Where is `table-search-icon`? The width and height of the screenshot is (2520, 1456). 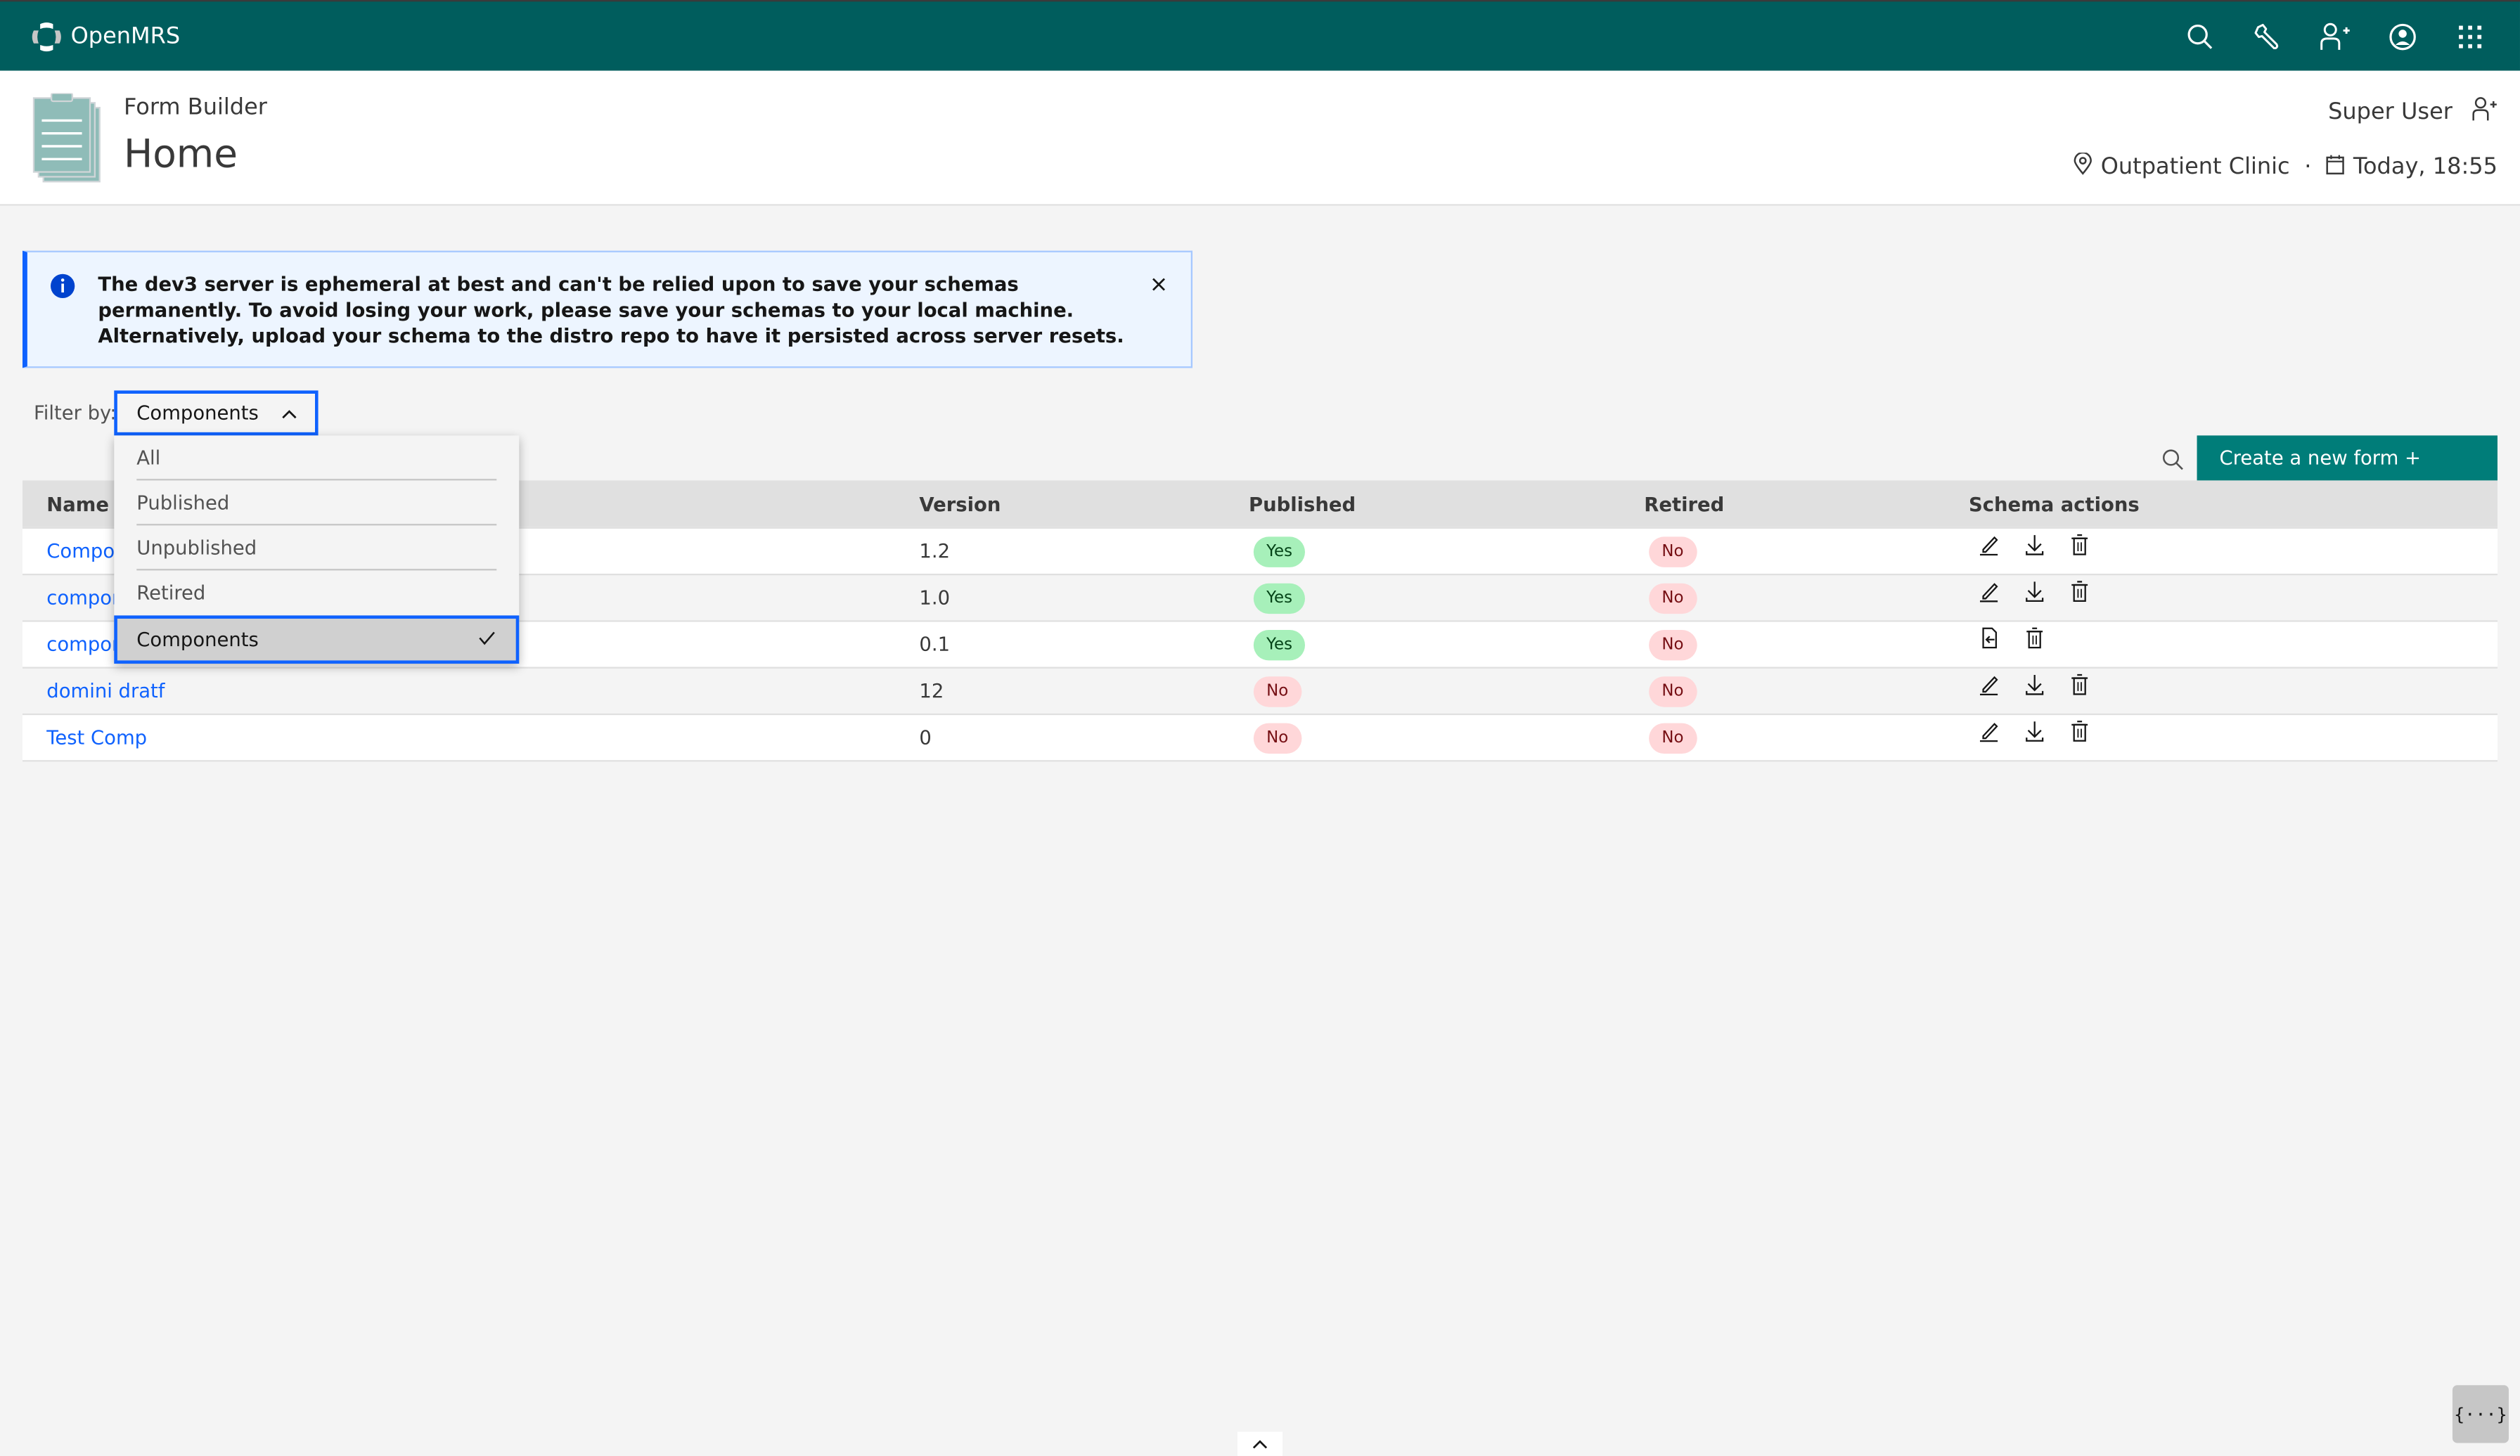 table-search-icon is located at coordinates (2173, 460).